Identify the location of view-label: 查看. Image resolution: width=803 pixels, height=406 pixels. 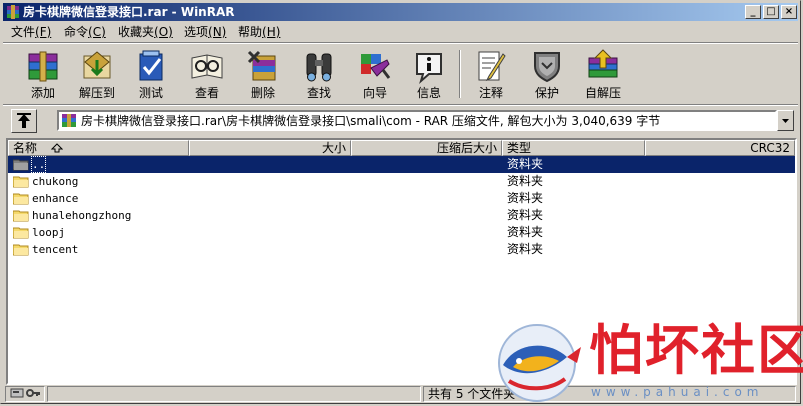
(206, 93).